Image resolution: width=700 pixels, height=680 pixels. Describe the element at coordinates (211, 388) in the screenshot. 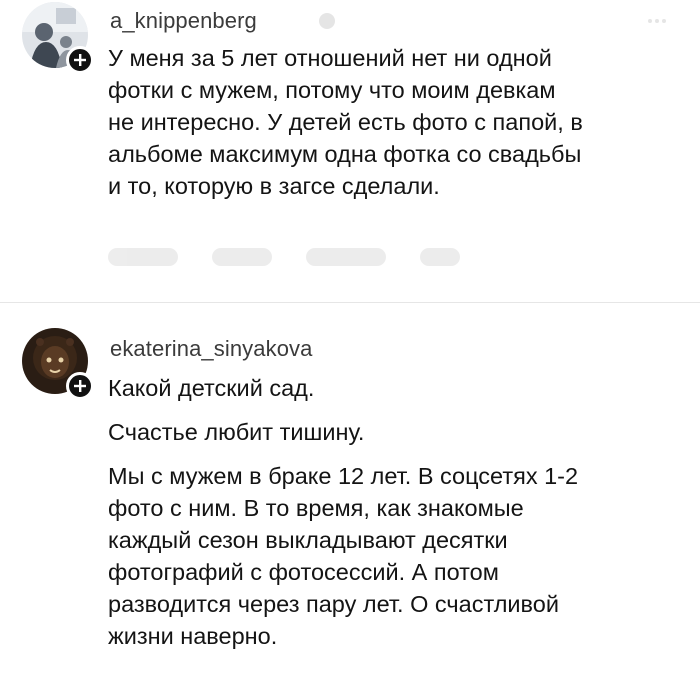

I see `comment-line: Какой детский сад.` at that location.